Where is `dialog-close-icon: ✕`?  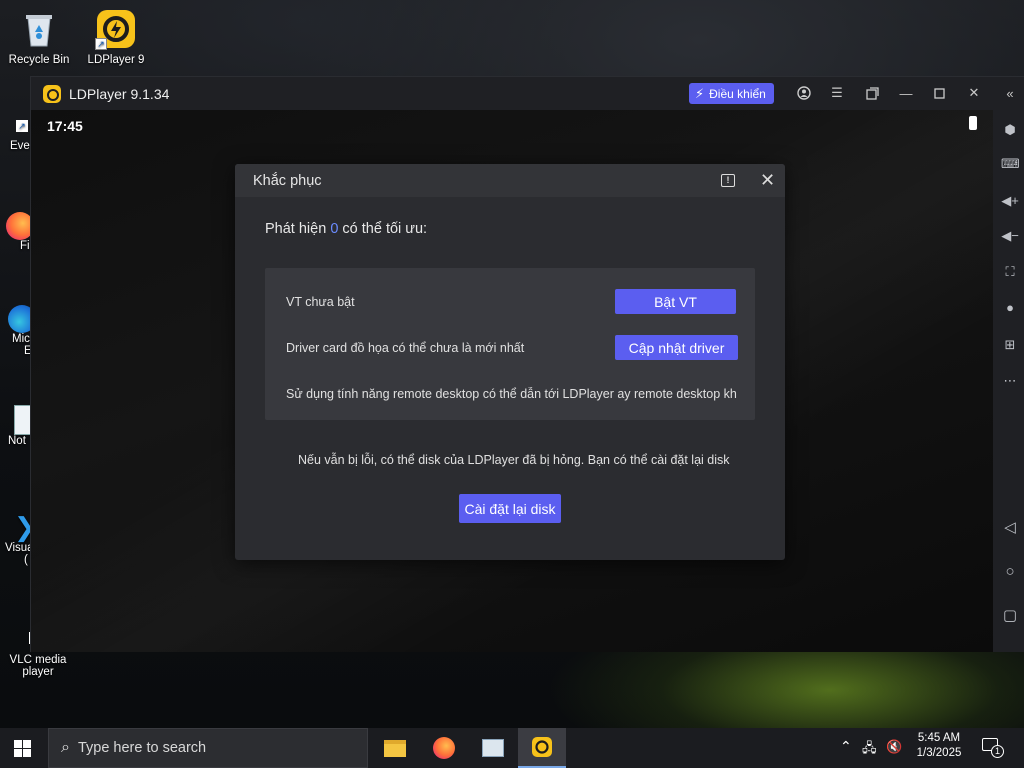 dialog-close-icon: ✕ is located at coordinates (767, 180).